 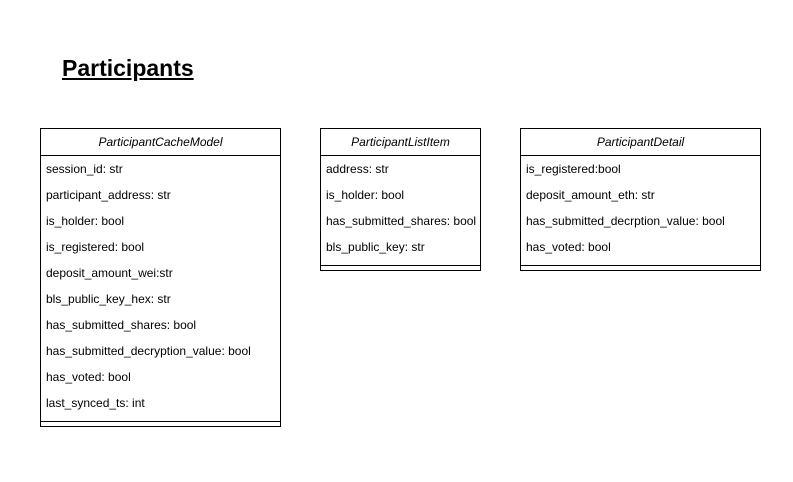 What do you see at coordinates (108, 299) in the screenshot?
I see `attribute-bls-public-key-hex: bls_public_key_hex: str` at bounding box center [108, 299].